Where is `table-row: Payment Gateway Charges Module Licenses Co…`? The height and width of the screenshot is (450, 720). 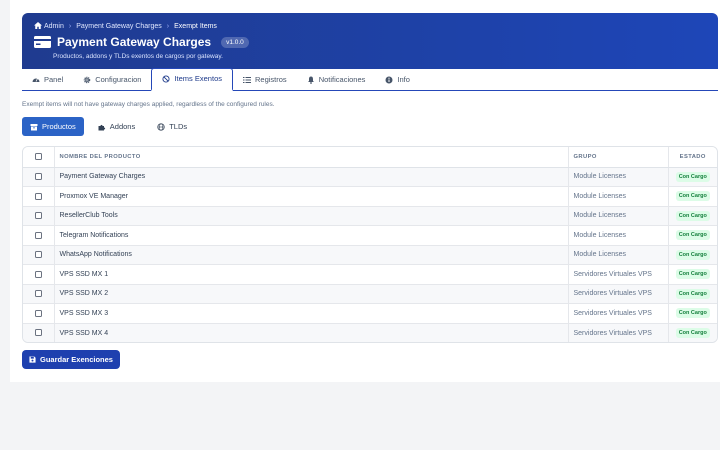
table-row: Payment Gateway Charges Module Licenses Co… is located at coordinates (370, 177).